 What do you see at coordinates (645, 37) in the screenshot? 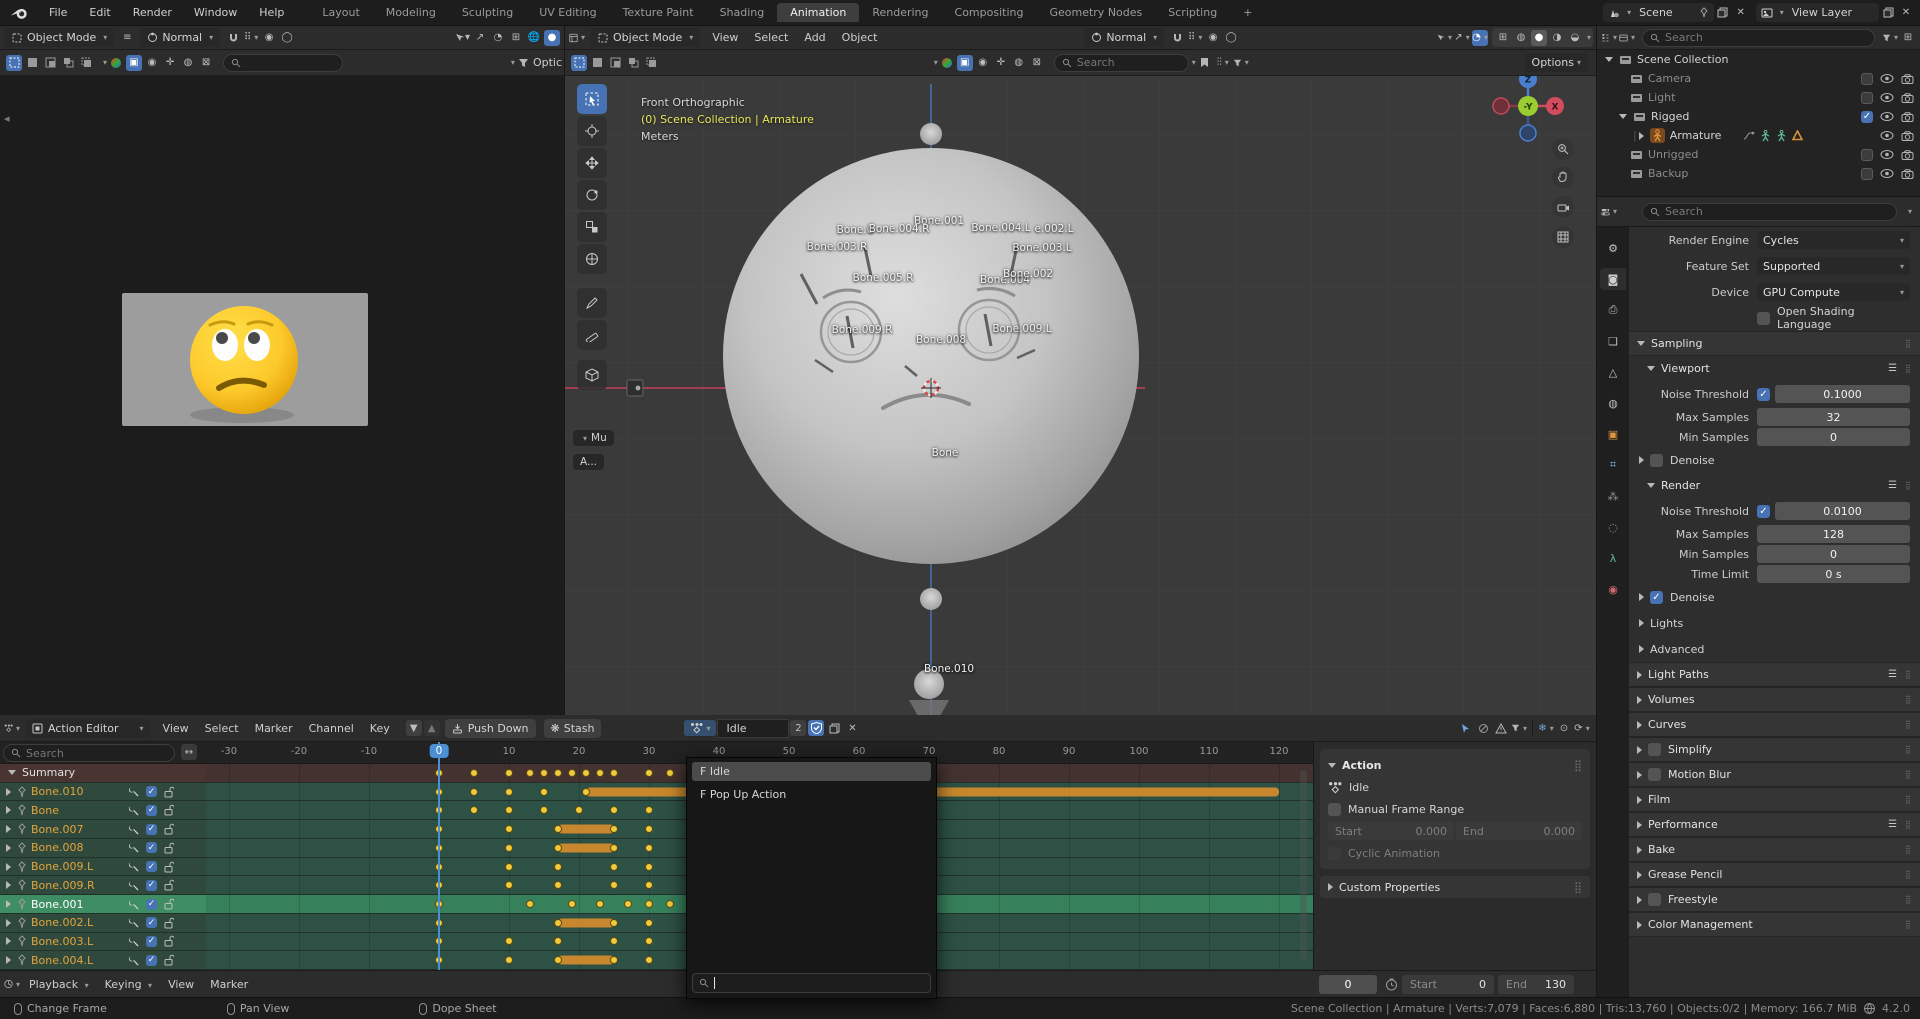
I see `mode-dropdown: Object Mode ▾` at bounding box center [645, 37].